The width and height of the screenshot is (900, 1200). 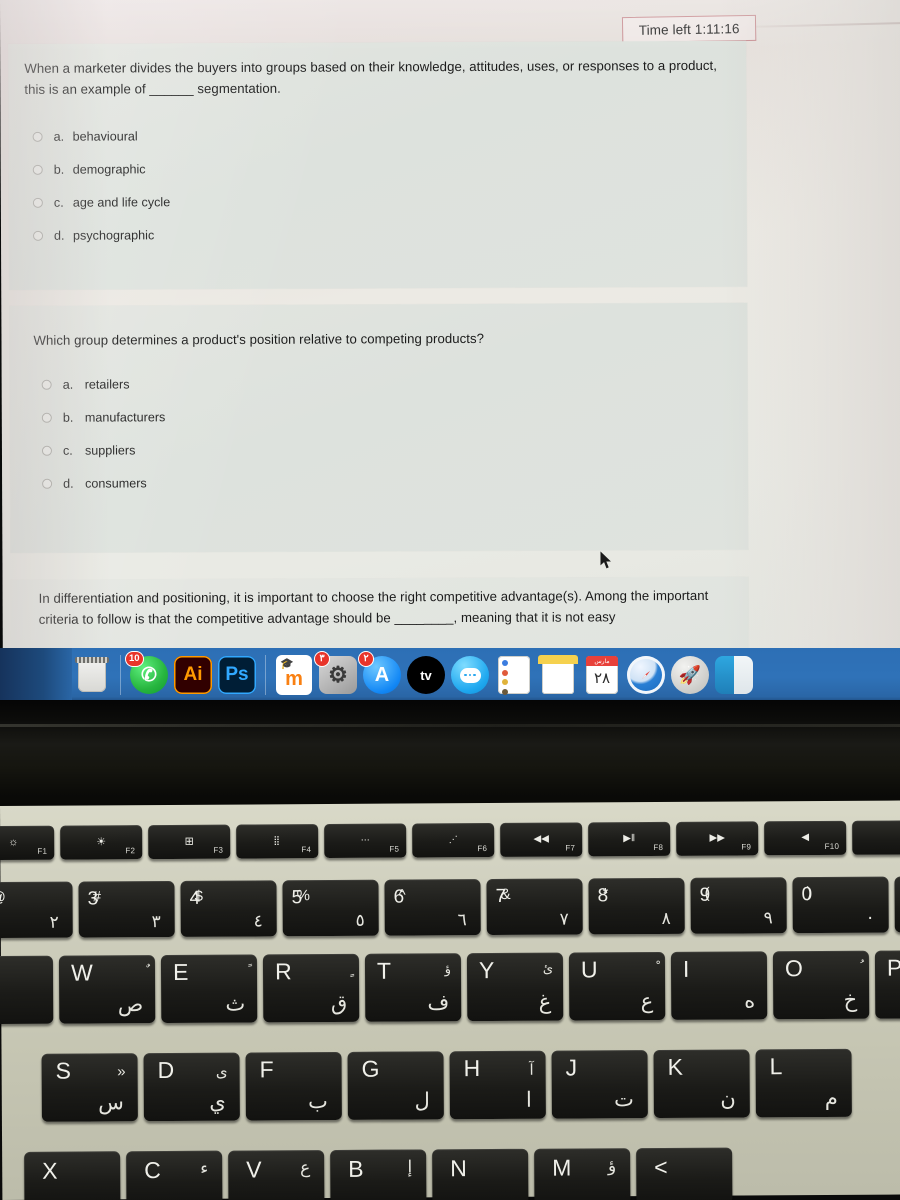 What do you see at coordinates (734, 678) in the screenshot?
I see `dock-item-finder` at bounding box center [734, 678].